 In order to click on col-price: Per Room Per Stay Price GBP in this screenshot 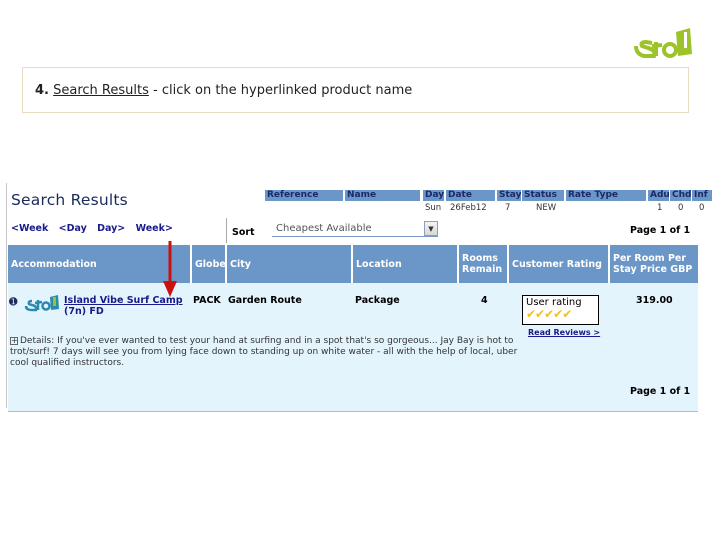, I will do `click(654, 264)`.